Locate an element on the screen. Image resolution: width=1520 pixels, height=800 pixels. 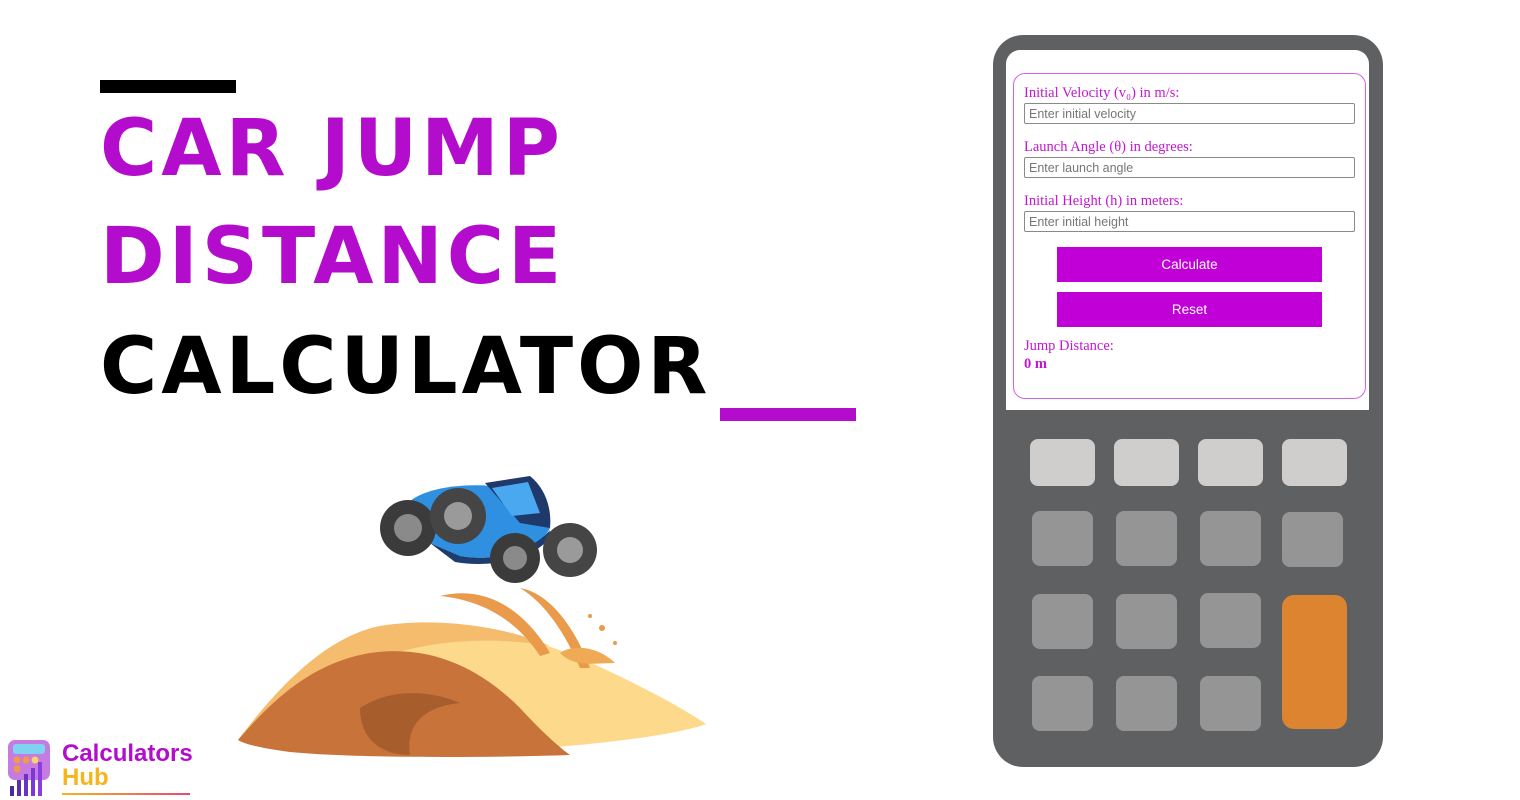
logo-word-hub: Hub is located at coordinates (85, 777).